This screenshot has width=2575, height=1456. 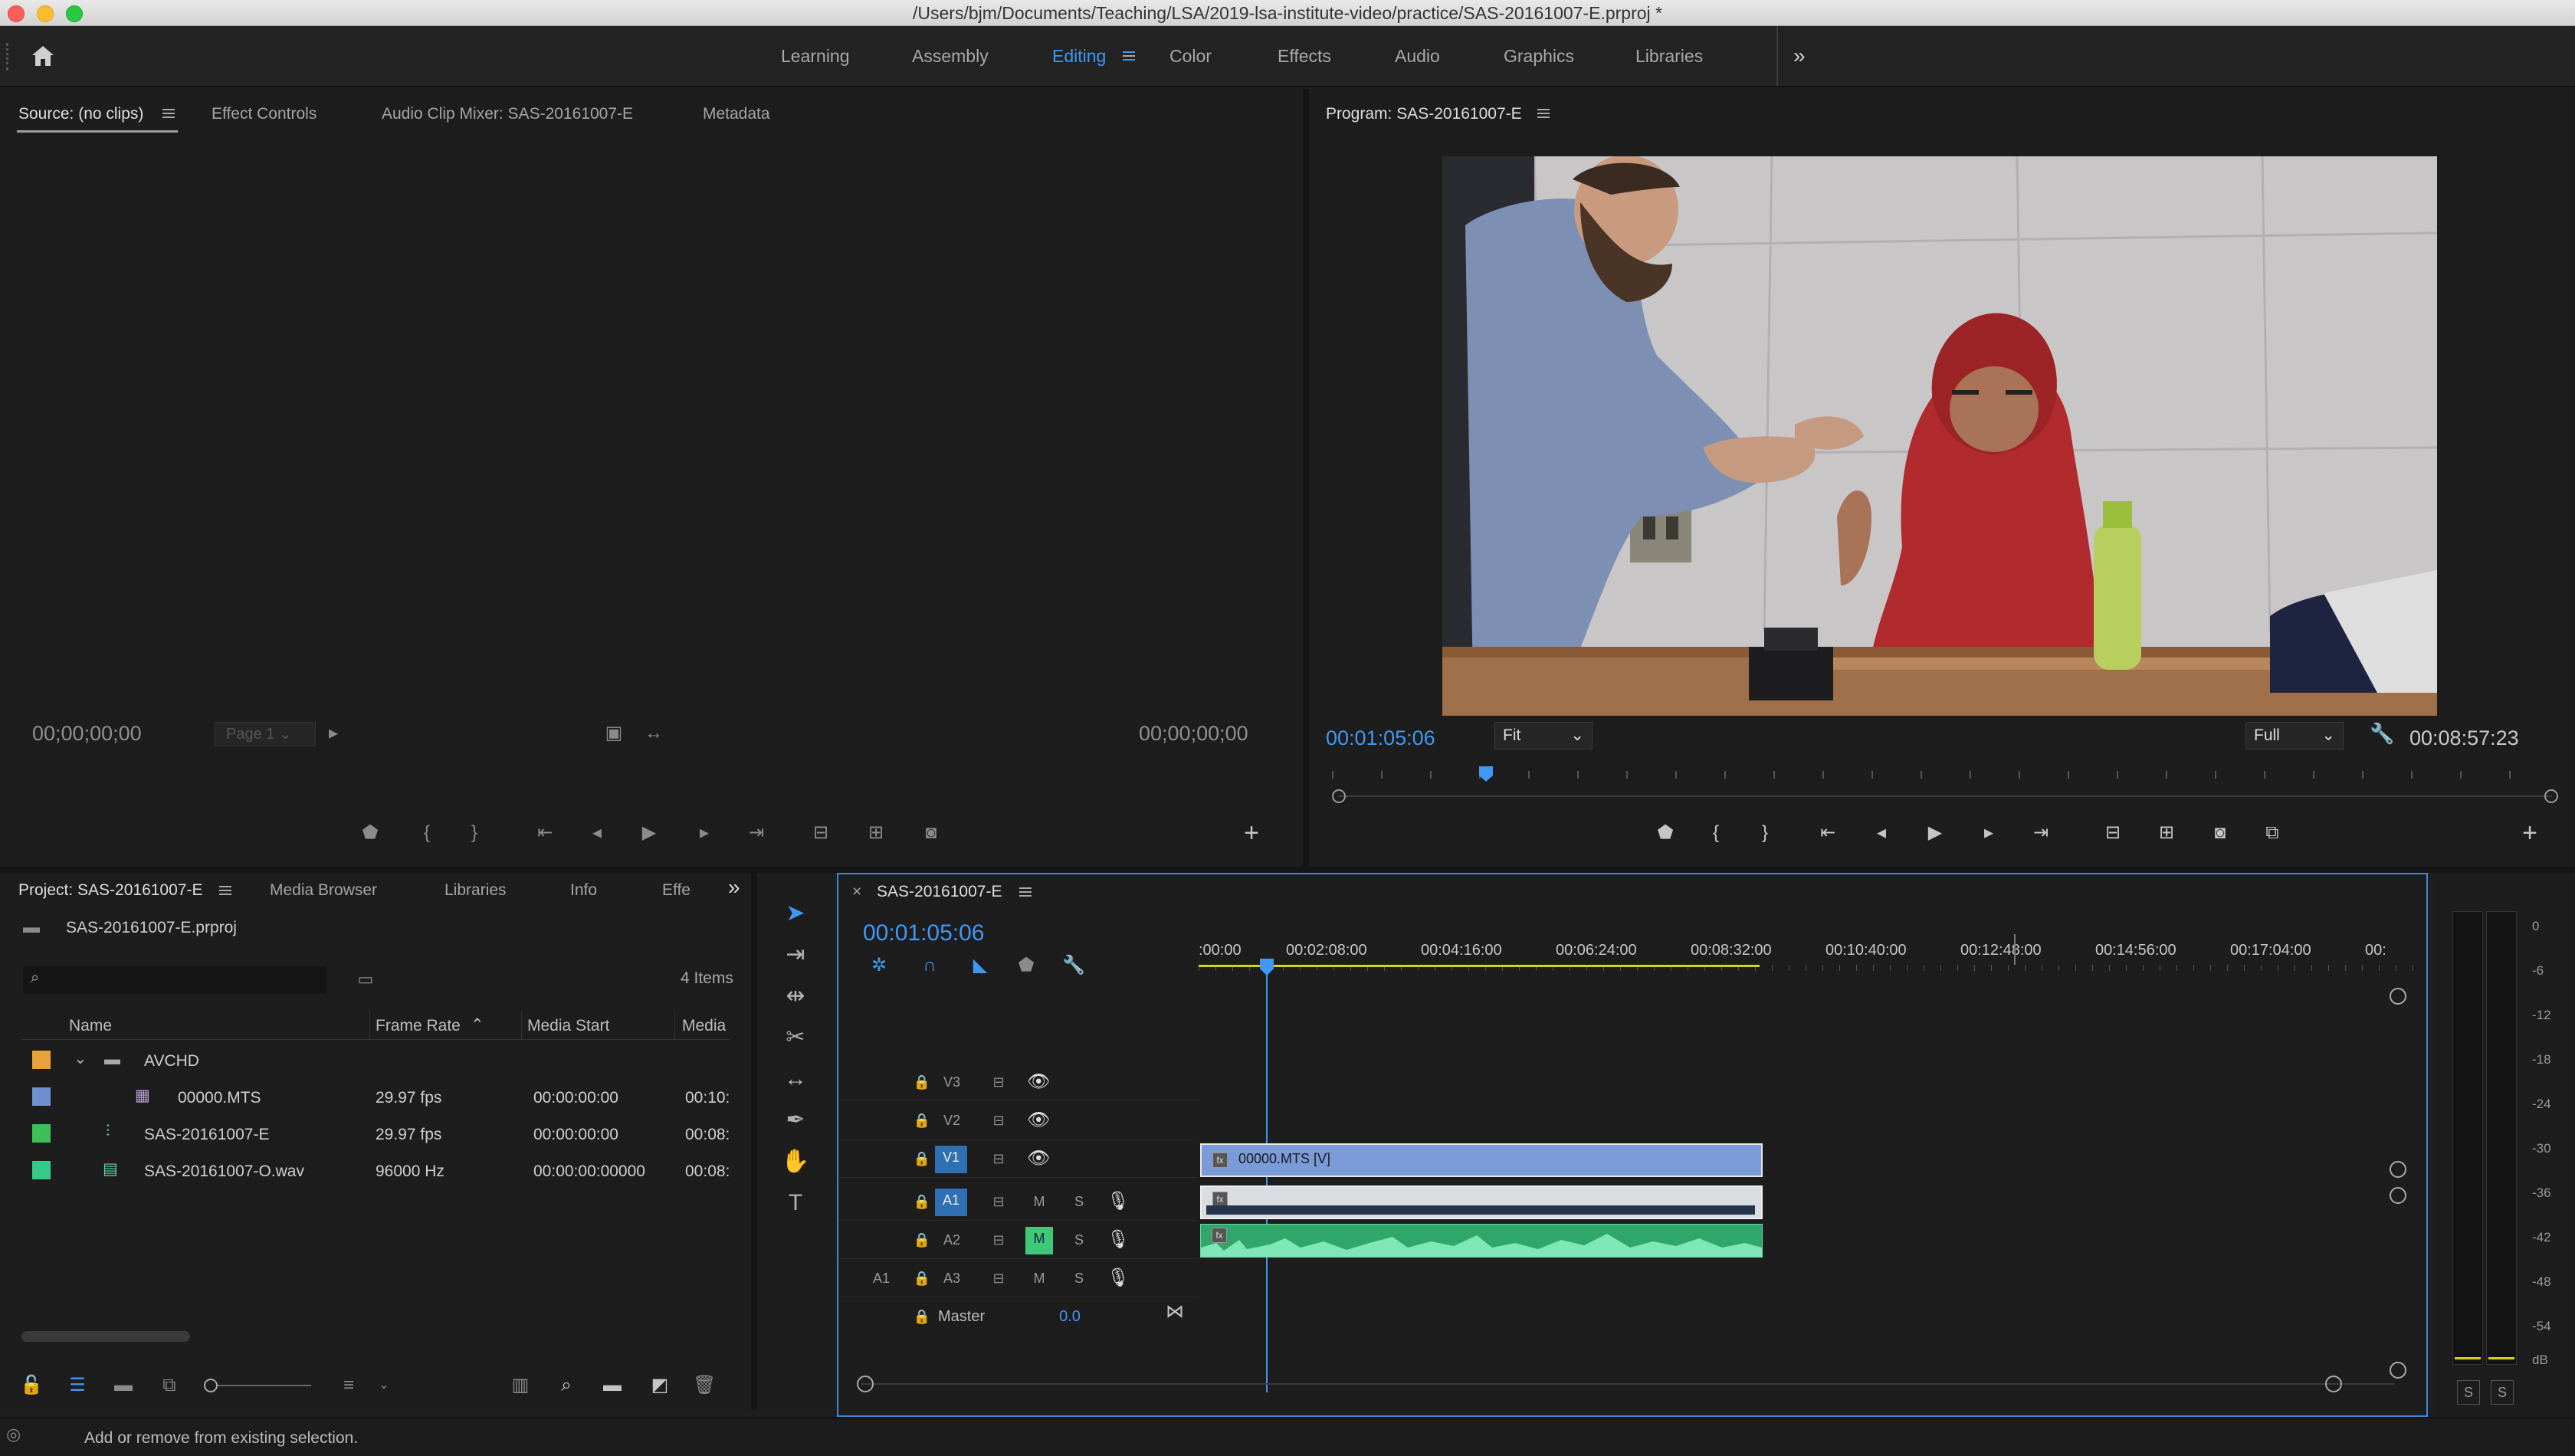 I want to click on tab-effect-controls: Effect Controls, so click(x=264, y=114).